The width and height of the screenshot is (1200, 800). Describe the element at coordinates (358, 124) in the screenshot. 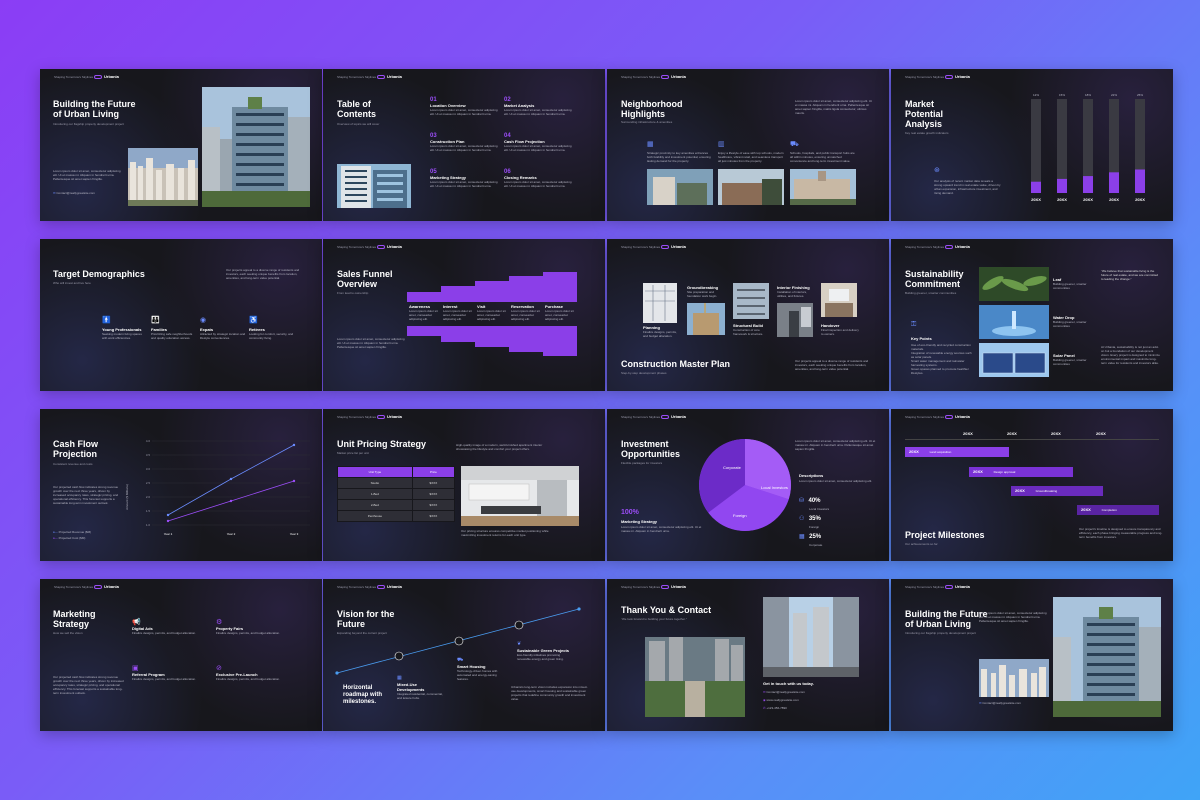

I see `slide-subtitle: Overview of topics we will cover` at that location.